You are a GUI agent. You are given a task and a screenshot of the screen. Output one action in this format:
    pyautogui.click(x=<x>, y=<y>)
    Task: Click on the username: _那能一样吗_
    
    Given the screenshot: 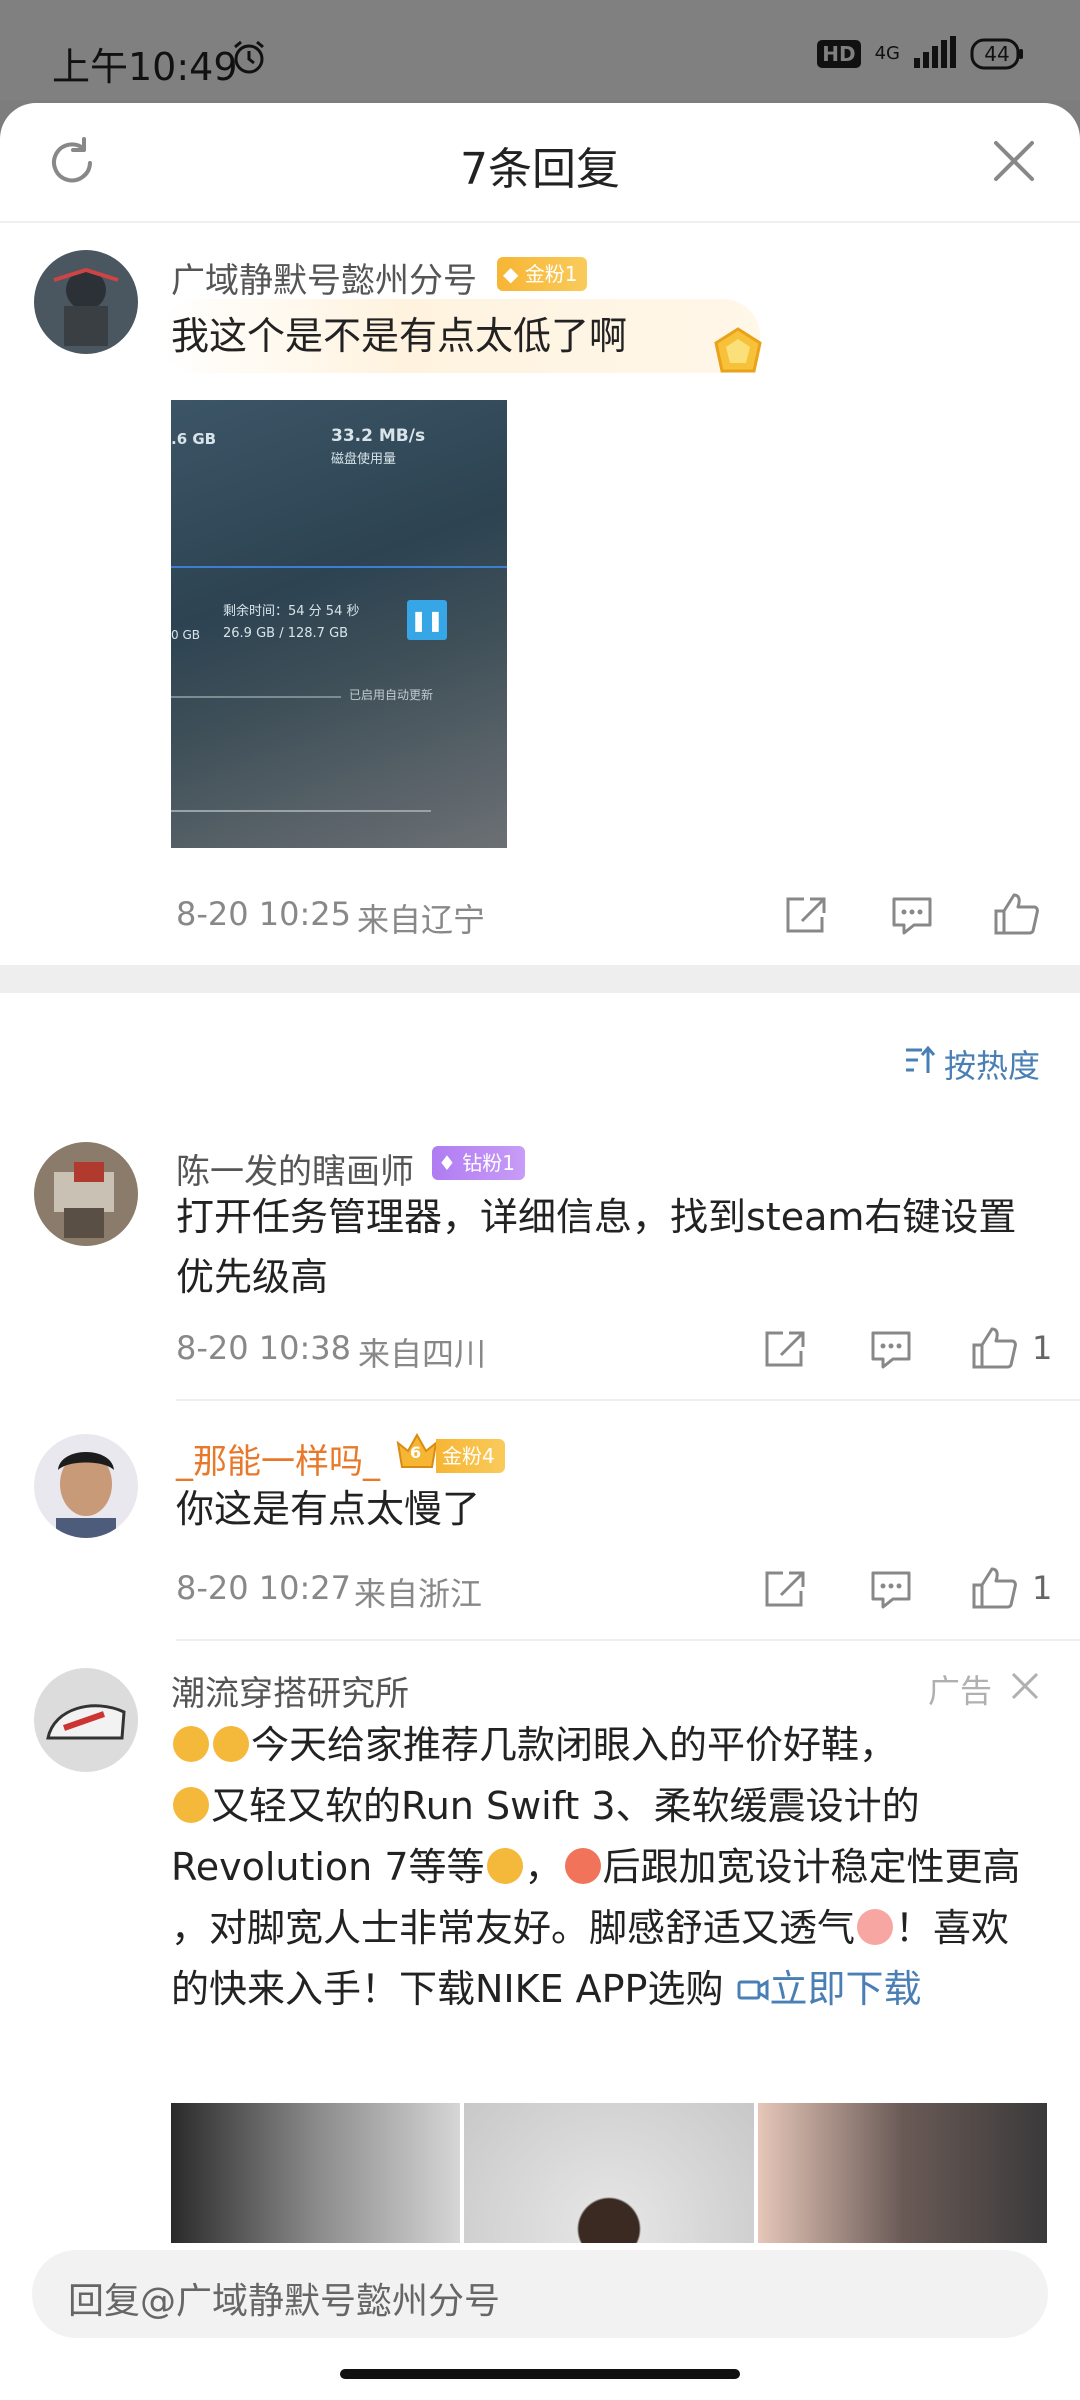 What is the action you would take?
    pyautogui.click(x=278, y=1458)
    